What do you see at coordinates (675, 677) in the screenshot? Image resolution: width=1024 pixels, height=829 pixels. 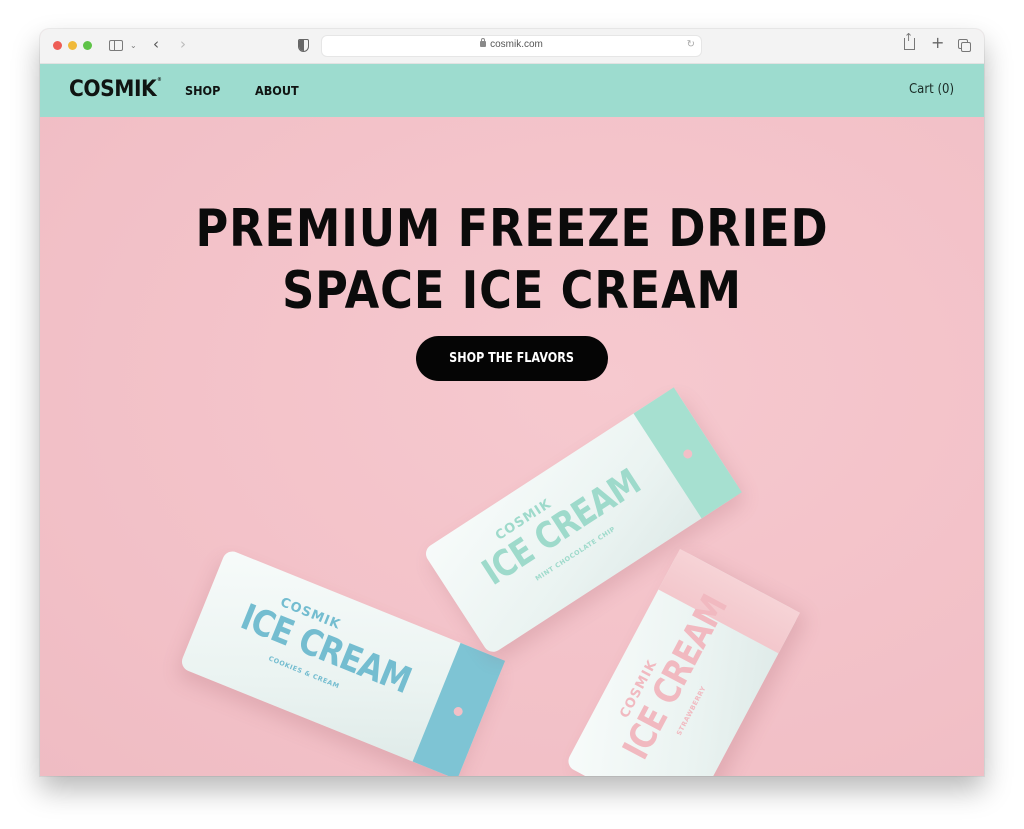 I see `pack-product-name: ICE CREAM` at bounding box center [675, 677].